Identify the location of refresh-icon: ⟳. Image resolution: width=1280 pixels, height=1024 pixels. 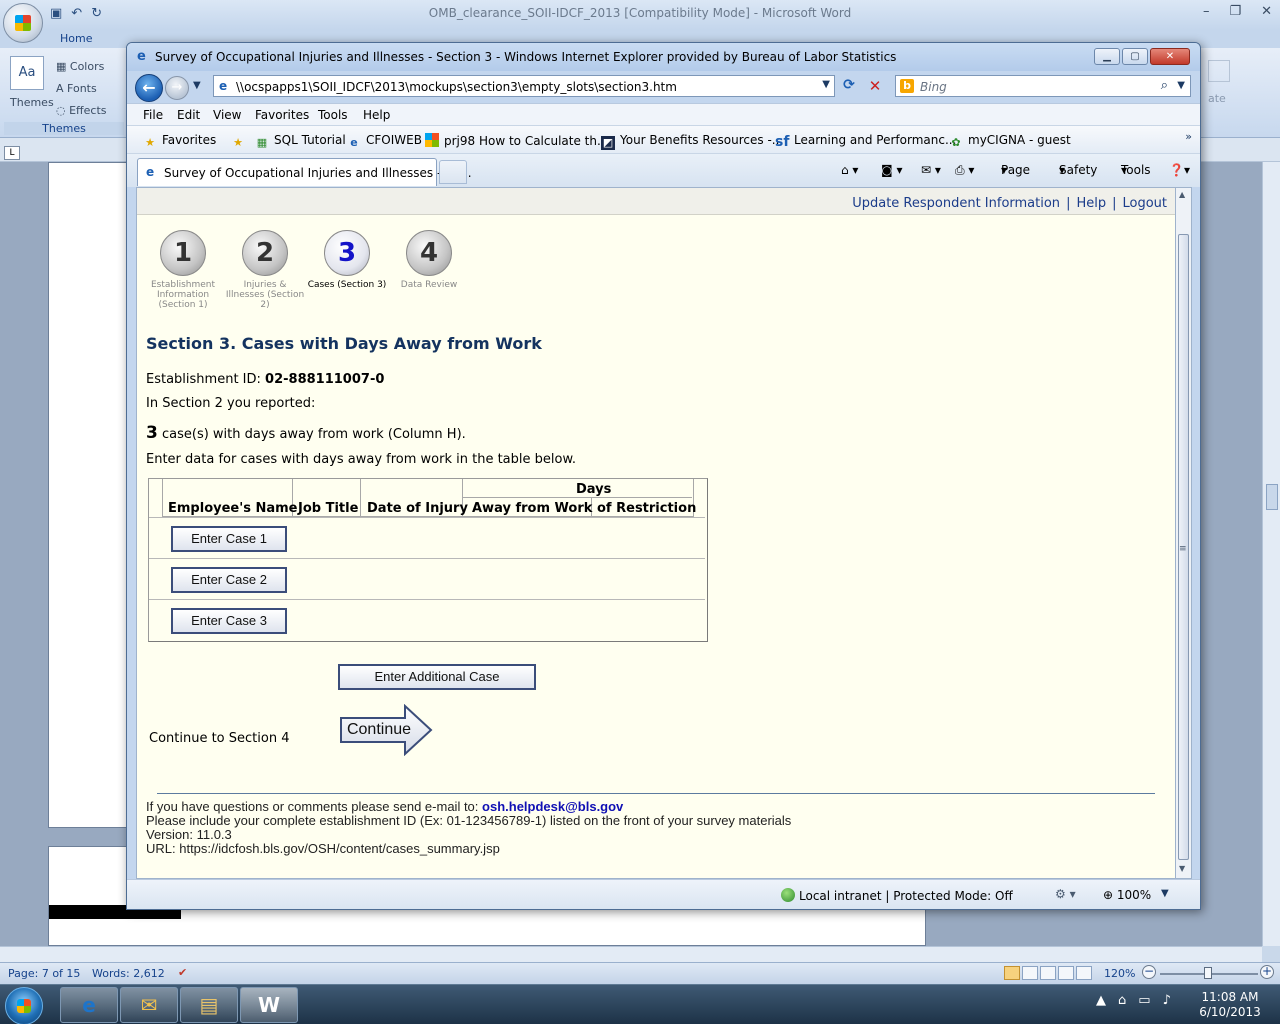
(849, 86).